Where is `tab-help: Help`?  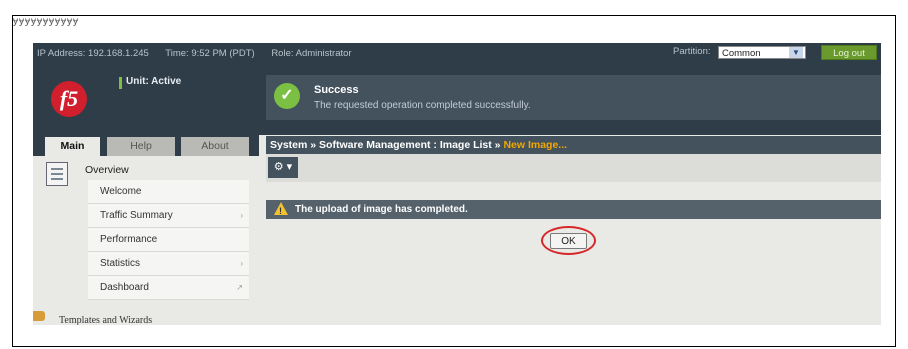 tab-help: Help is located at coordinates (141, 146).